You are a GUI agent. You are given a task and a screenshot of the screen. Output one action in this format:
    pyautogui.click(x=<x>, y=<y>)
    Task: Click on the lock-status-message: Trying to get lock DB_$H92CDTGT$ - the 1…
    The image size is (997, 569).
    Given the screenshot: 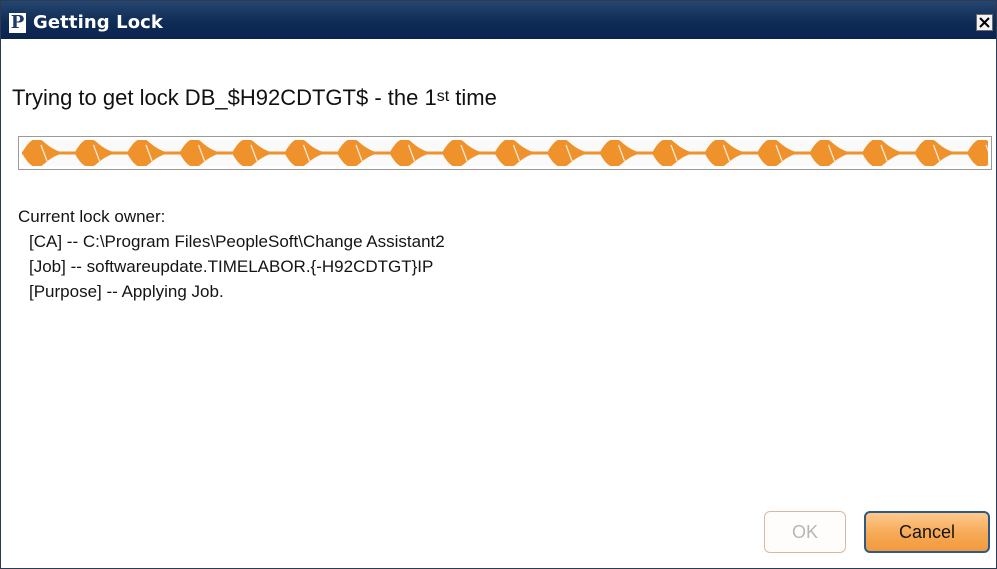 What is the action you would take?
    pyautogui.click(x=254, y=99)
    